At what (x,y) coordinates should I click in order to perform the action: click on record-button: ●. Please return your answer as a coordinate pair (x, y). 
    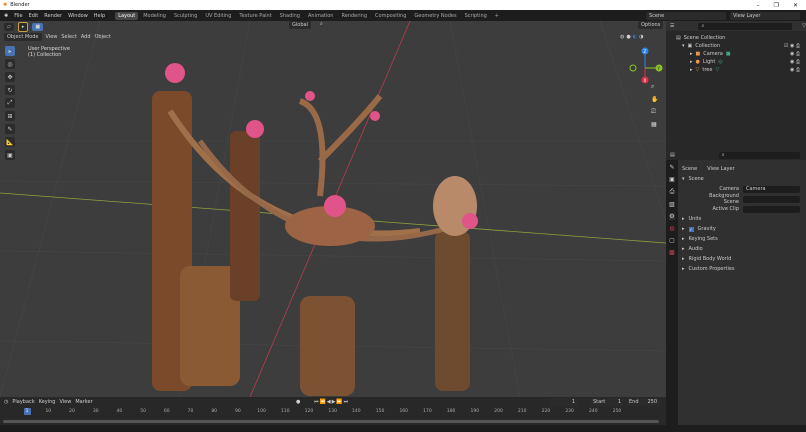
    Looking at the image, I should click on (298, 402).